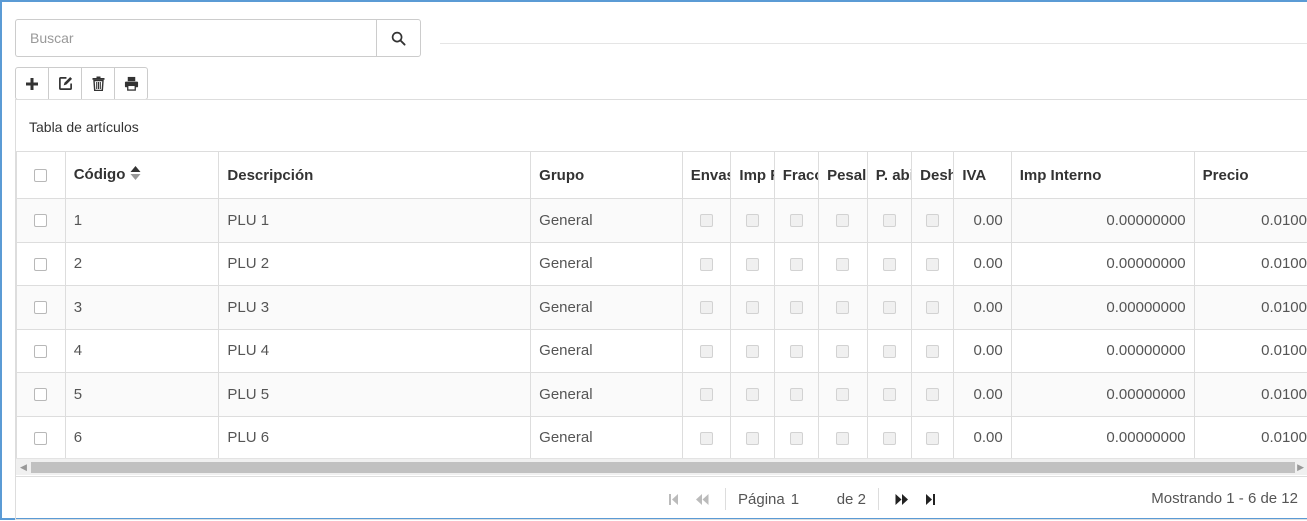 Image resolution: width=1307 pixels, height=521 pixels. What do you see at coordinates (375, 351) in the screenshot?
I see `descripcion-cell: PLU 4` at bounding box center [375, 351].